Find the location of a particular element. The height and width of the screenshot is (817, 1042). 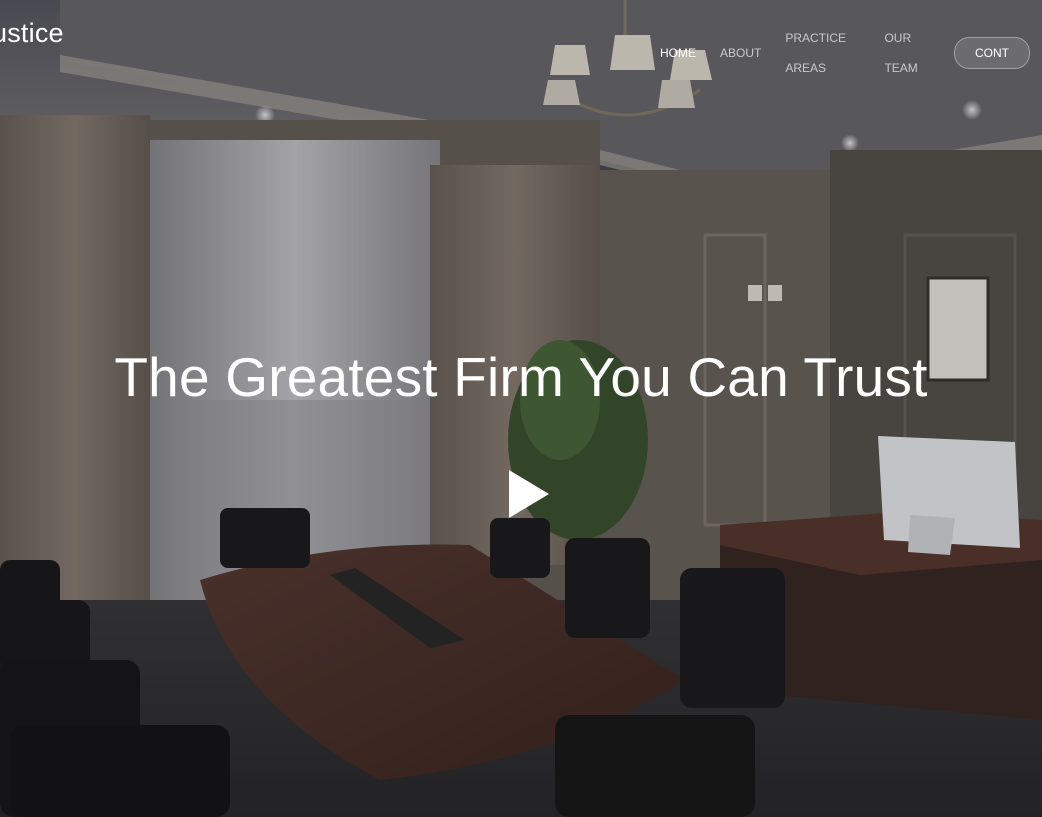

nav-item-our-team: OUR TEAM is located at coordinates (907, 53).